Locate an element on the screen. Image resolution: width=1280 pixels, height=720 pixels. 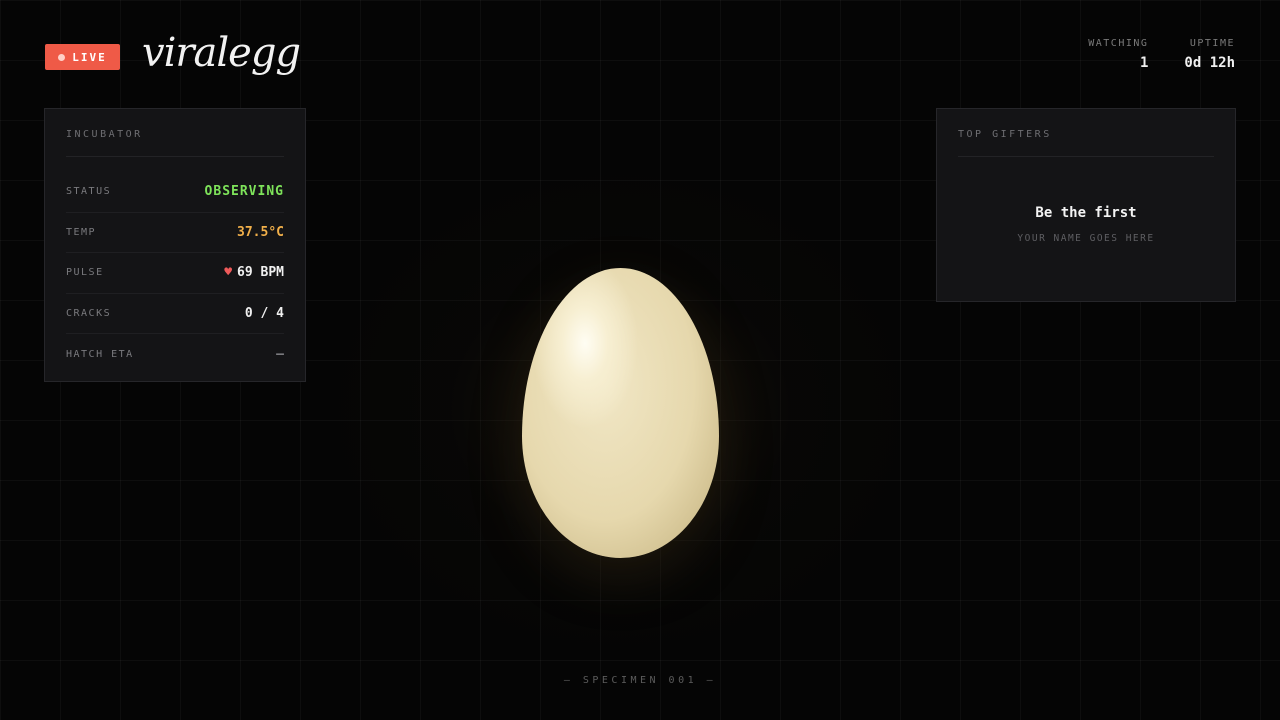
pulse-label: PULSE is located at coordinates (85, 273).